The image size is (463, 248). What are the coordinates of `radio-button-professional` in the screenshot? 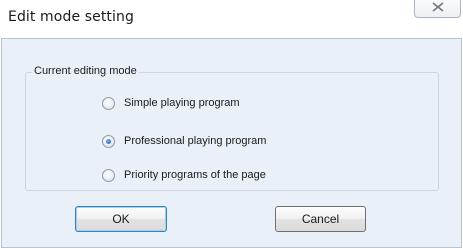 It's located at (108, 141).